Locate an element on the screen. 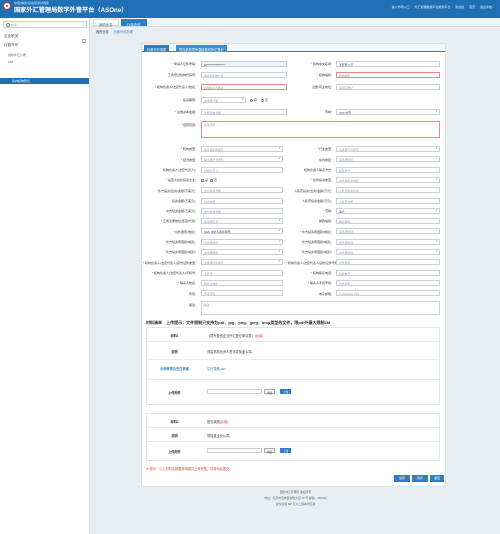 This screenshot has width=500, height=534. f2-input: 请选择投资类型 is located at coordinates (388, 179).